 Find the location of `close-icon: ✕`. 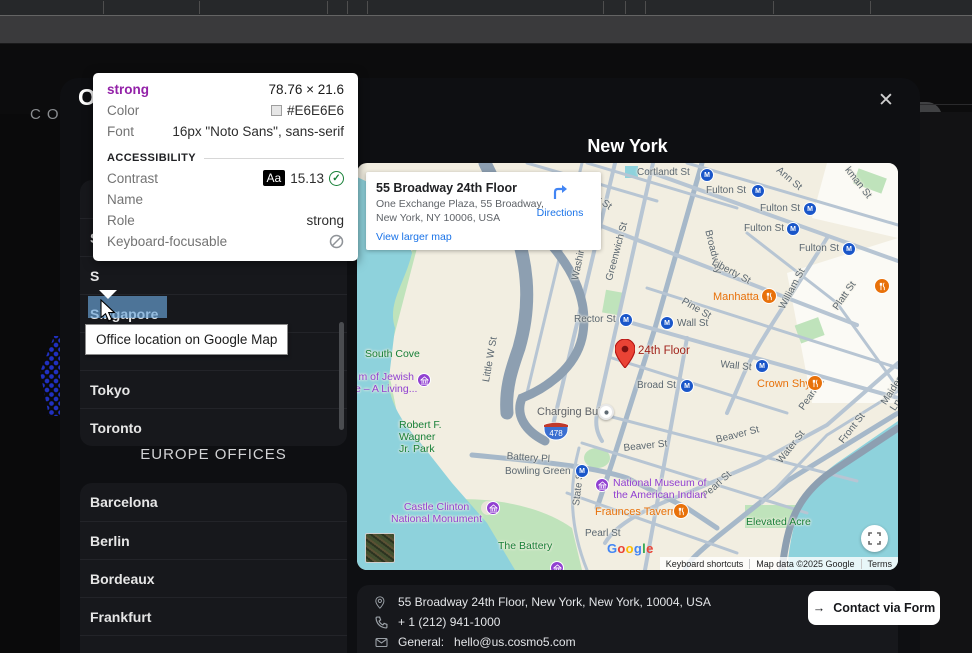

close-icon: ✕ is located at coordinates (886, 100).